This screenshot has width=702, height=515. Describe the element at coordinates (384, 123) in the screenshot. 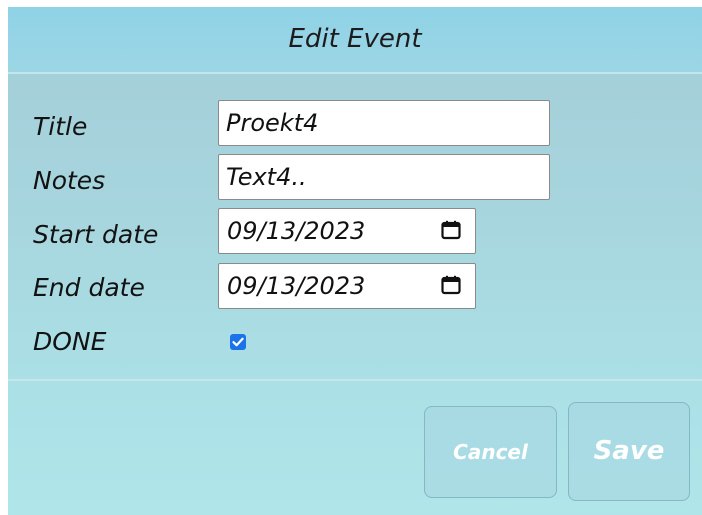

I see `title-input: Proekt4` at that location.